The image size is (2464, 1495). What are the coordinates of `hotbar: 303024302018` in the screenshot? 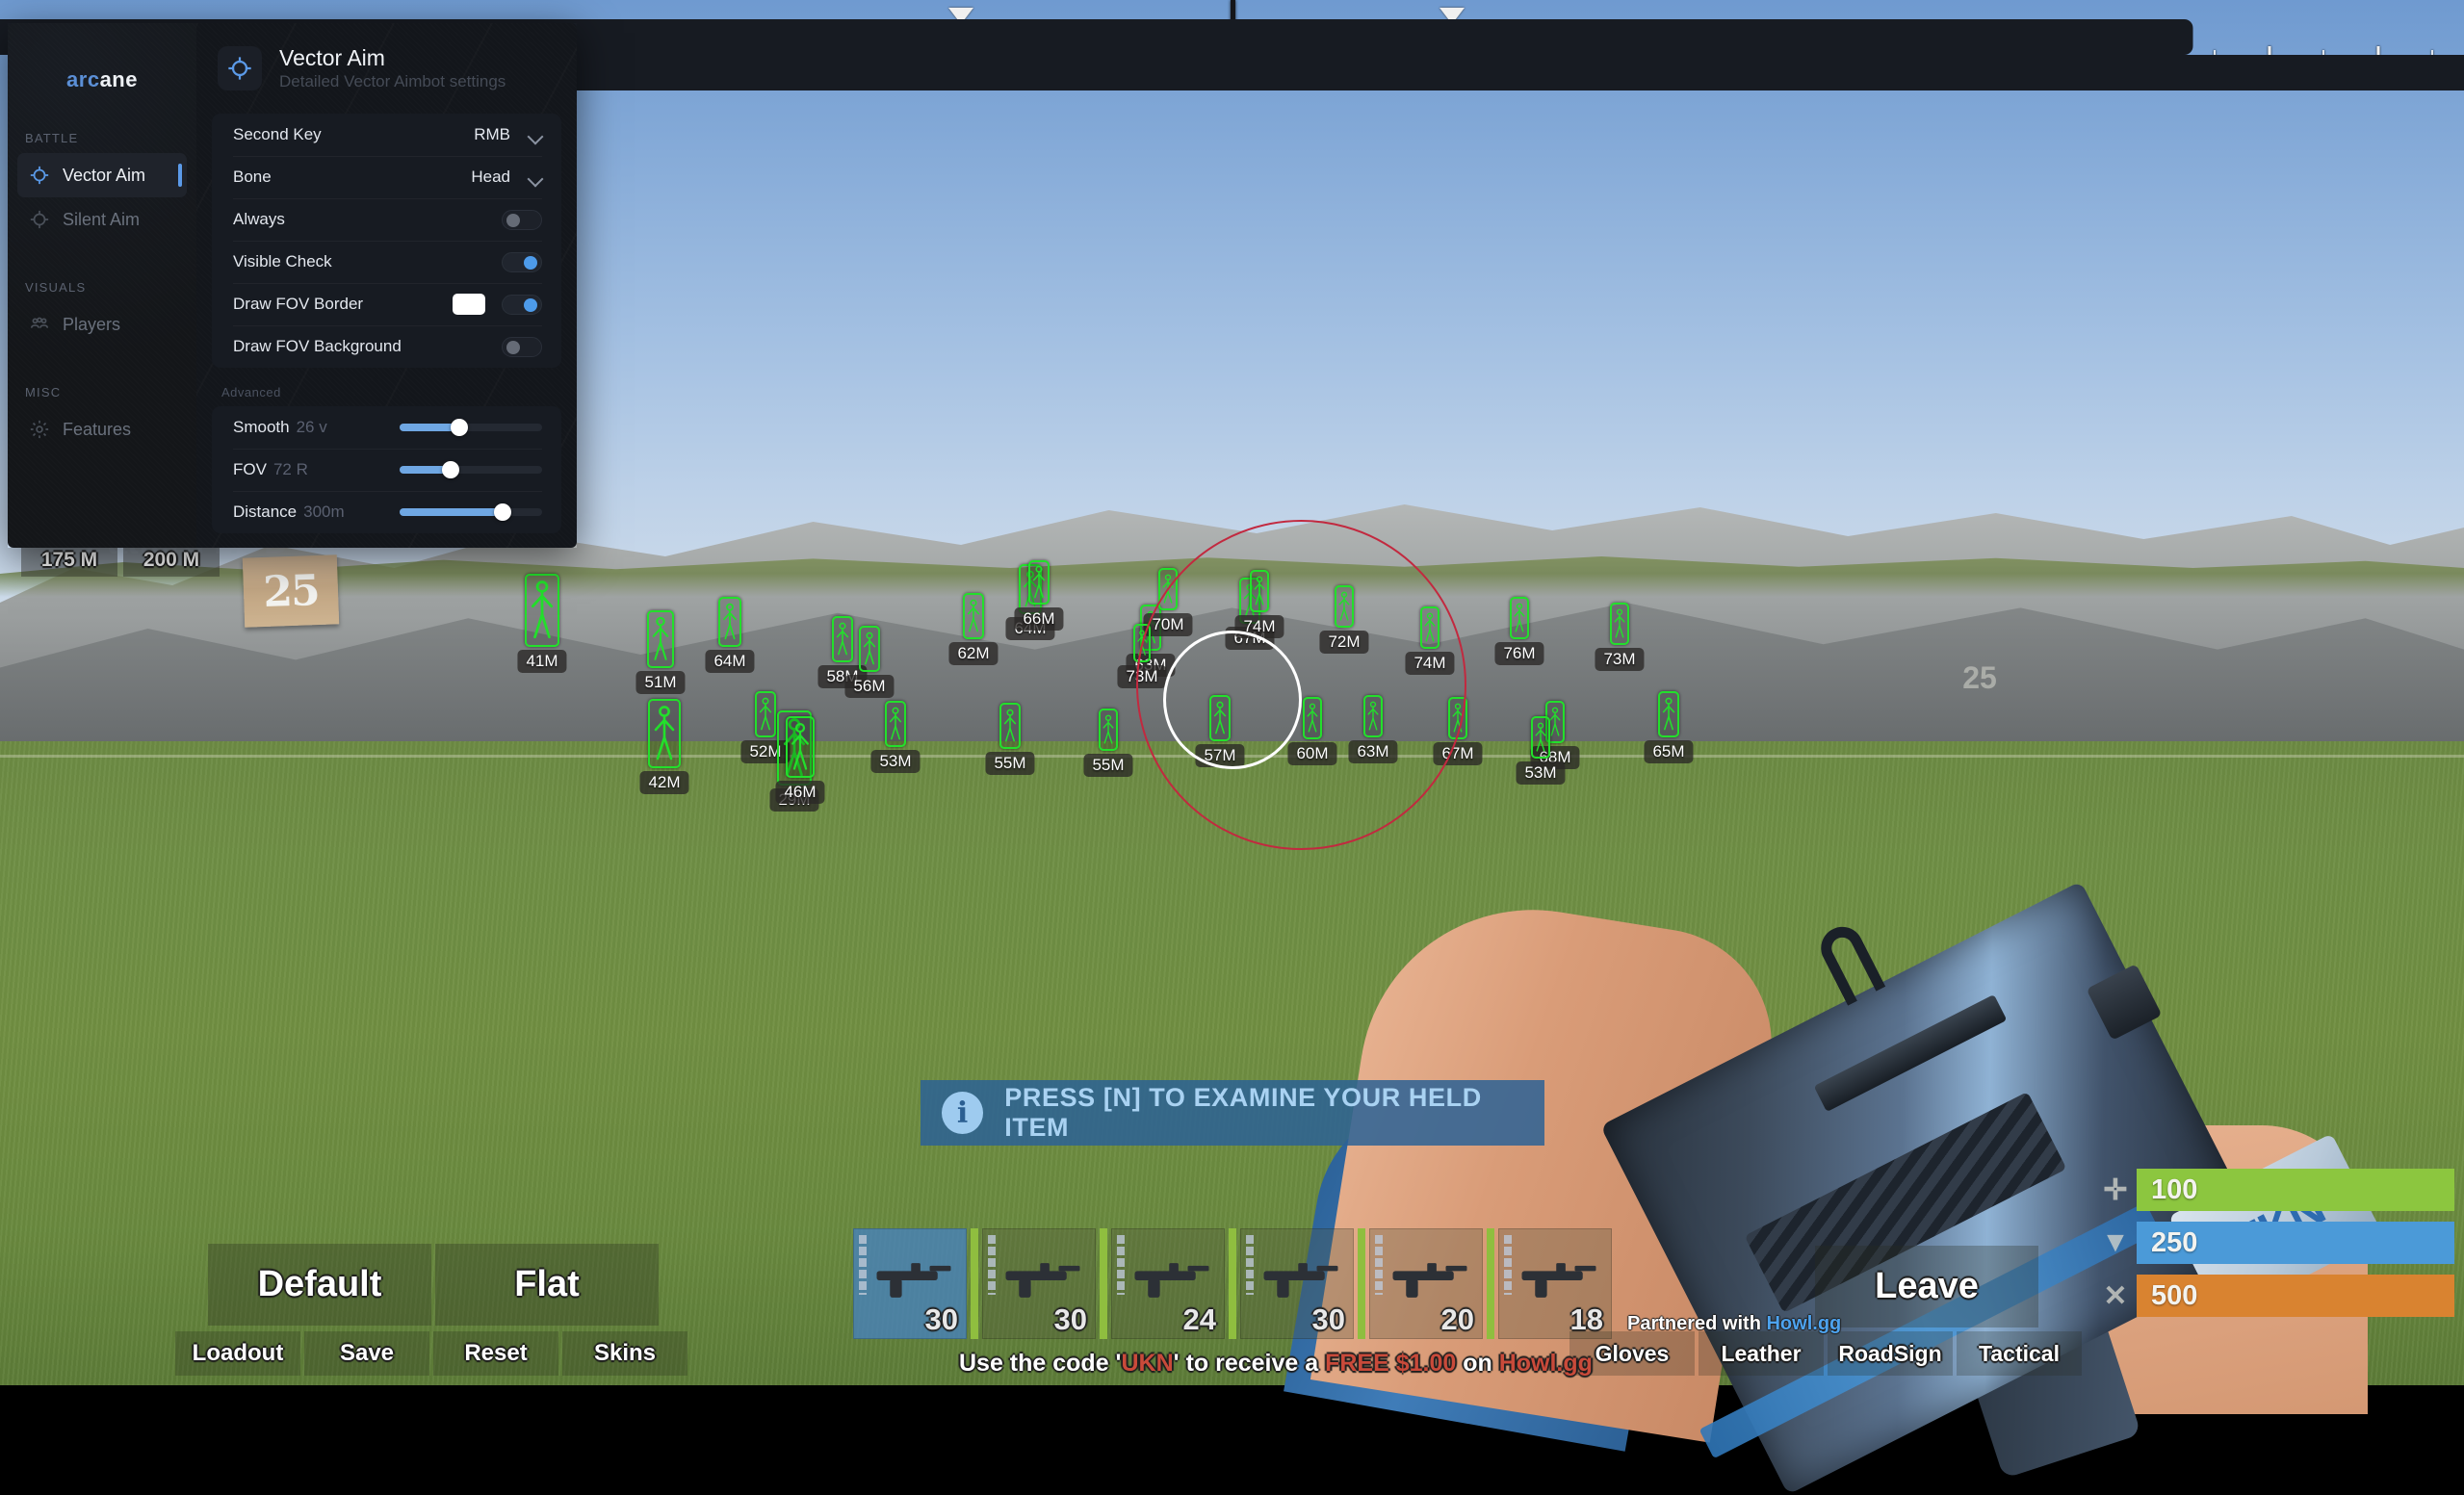 It's located at (1232, 1283).